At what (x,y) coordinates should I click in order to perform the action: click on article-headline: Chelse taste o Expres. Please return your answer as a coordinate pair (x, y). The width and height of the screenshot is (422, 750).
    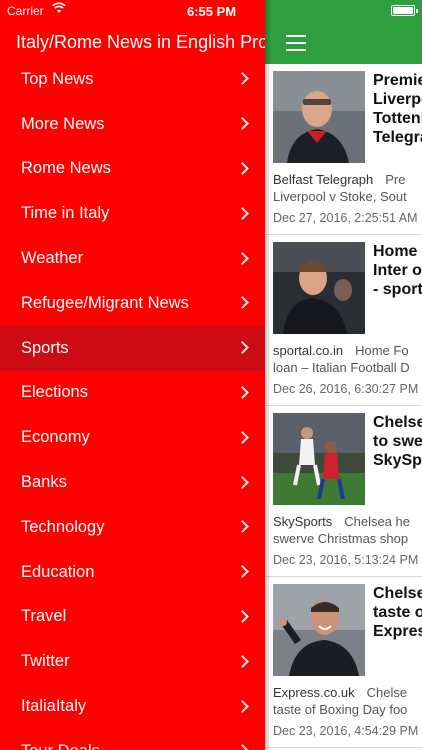
    Looking at the image, I should click on (397, 612).